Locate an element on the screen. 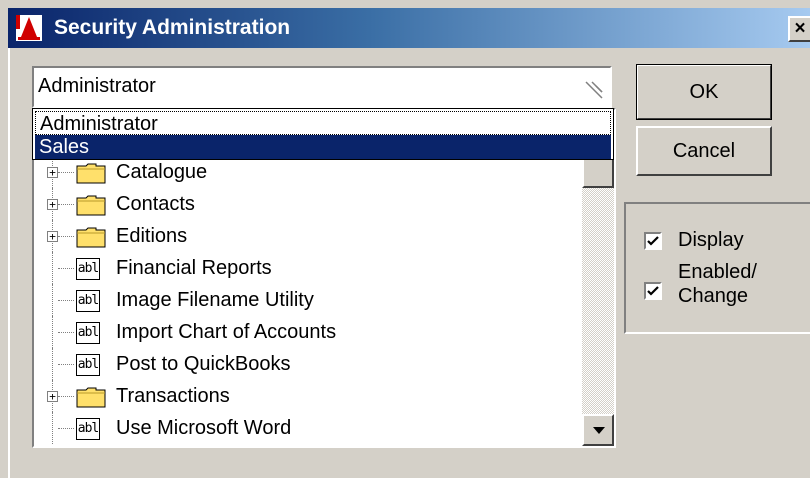 The image size is (810, 478). dropdown-option-administrator: Administrator is located at coordinates (323, 123).